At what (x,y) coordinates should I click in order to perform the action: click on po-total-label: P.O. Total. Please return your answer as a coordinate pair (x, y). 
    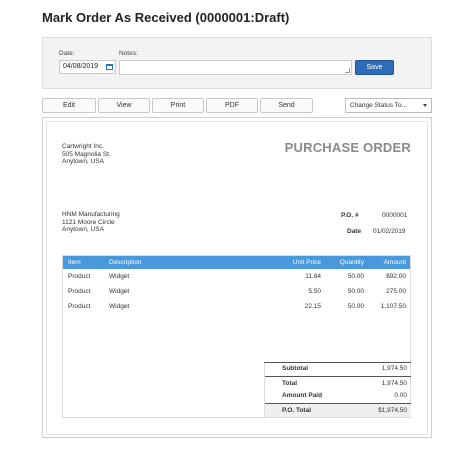
    Looking at the image, I should click on (297, 410).